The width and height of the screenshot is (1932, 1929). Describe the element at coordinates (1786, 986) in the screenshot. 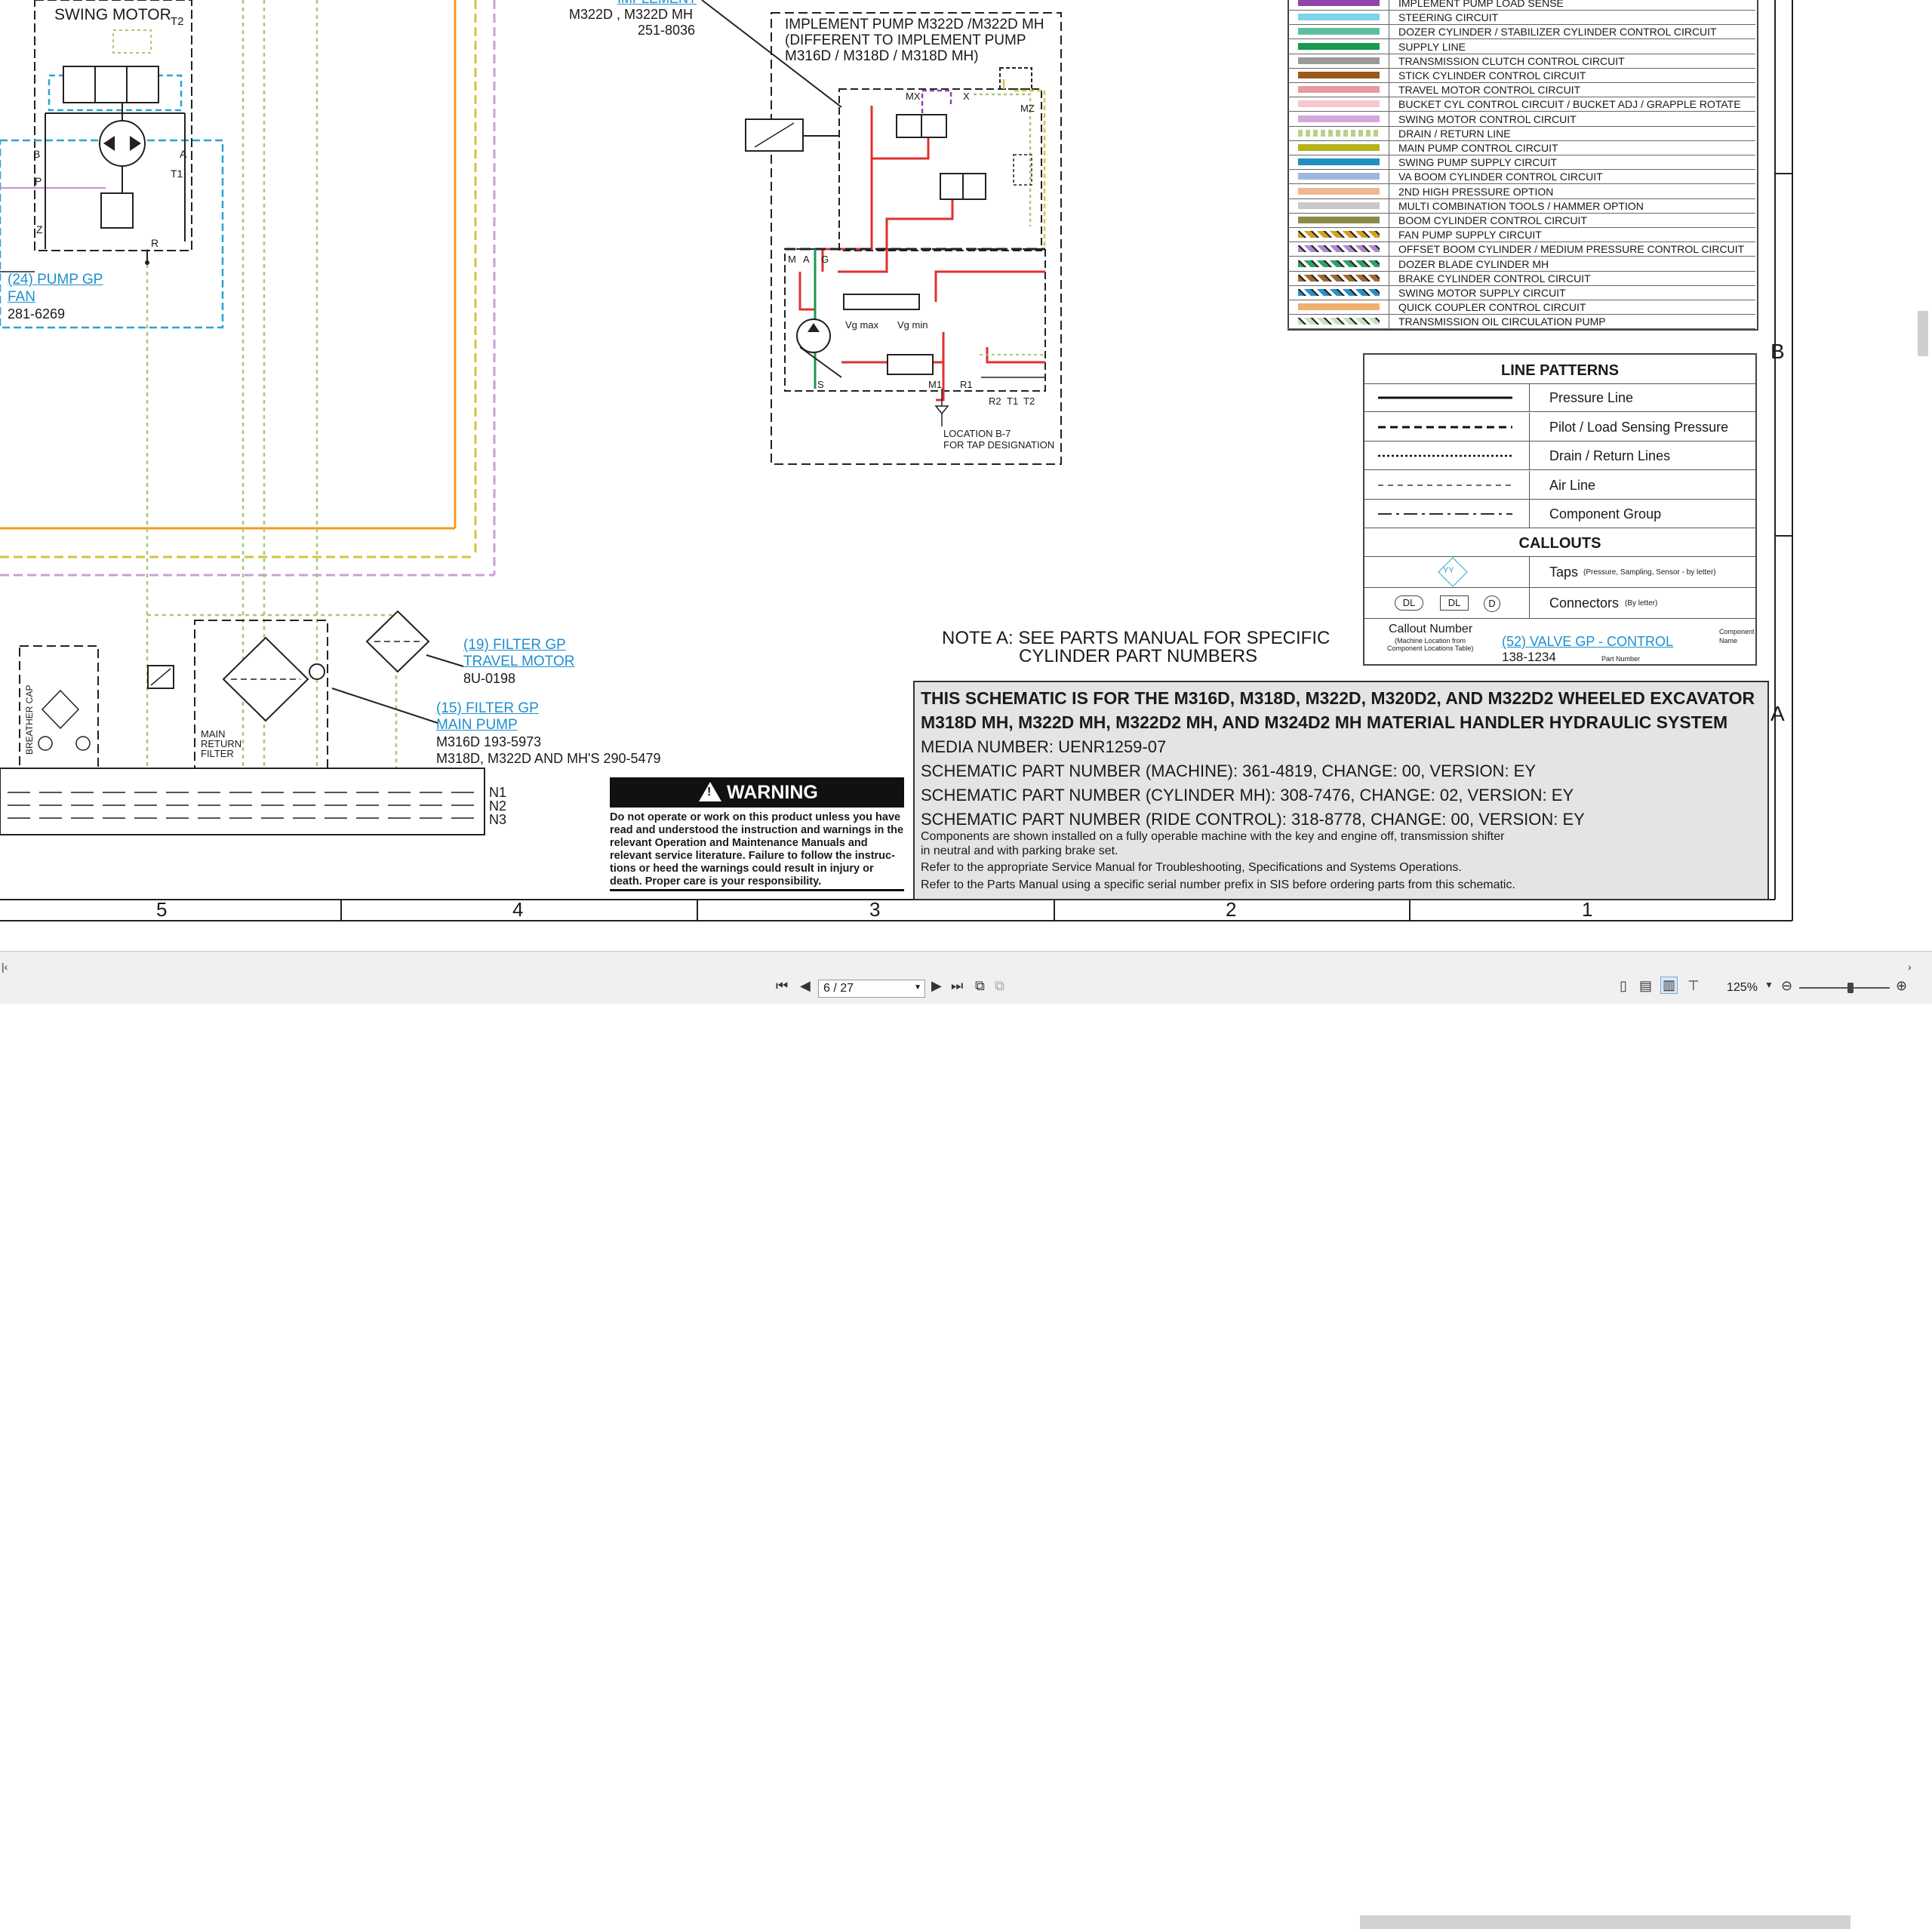

I see `zoom-out-icon: ⊖` at that location.